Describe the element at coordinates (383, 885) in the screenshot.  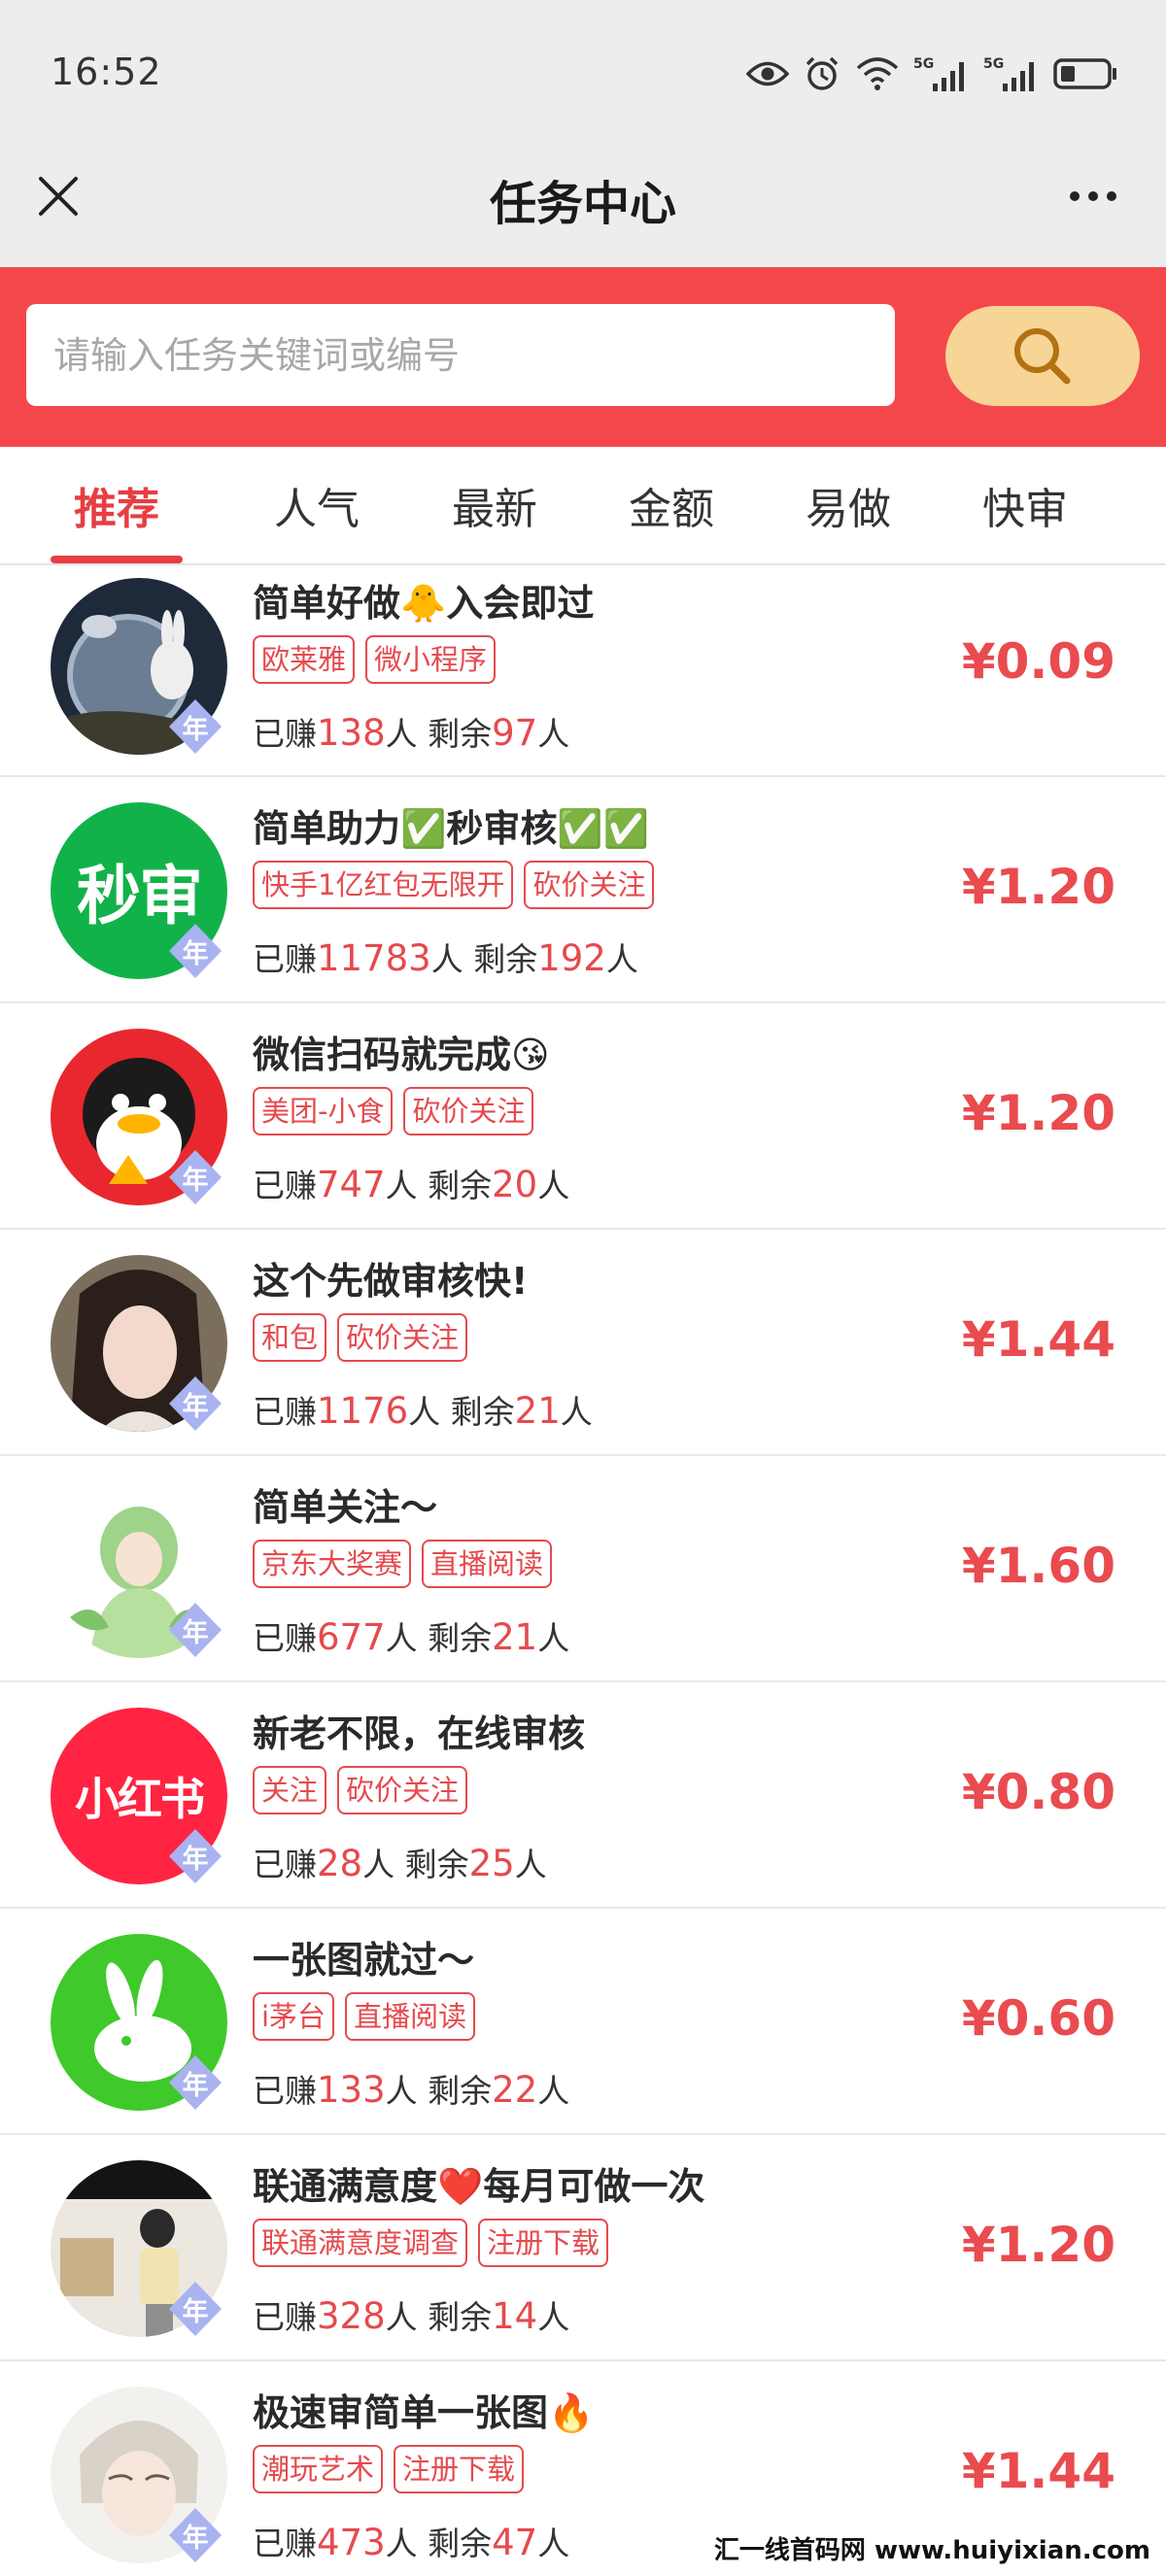
I see `task-tag: 快手1亿红包无限开` at that location.